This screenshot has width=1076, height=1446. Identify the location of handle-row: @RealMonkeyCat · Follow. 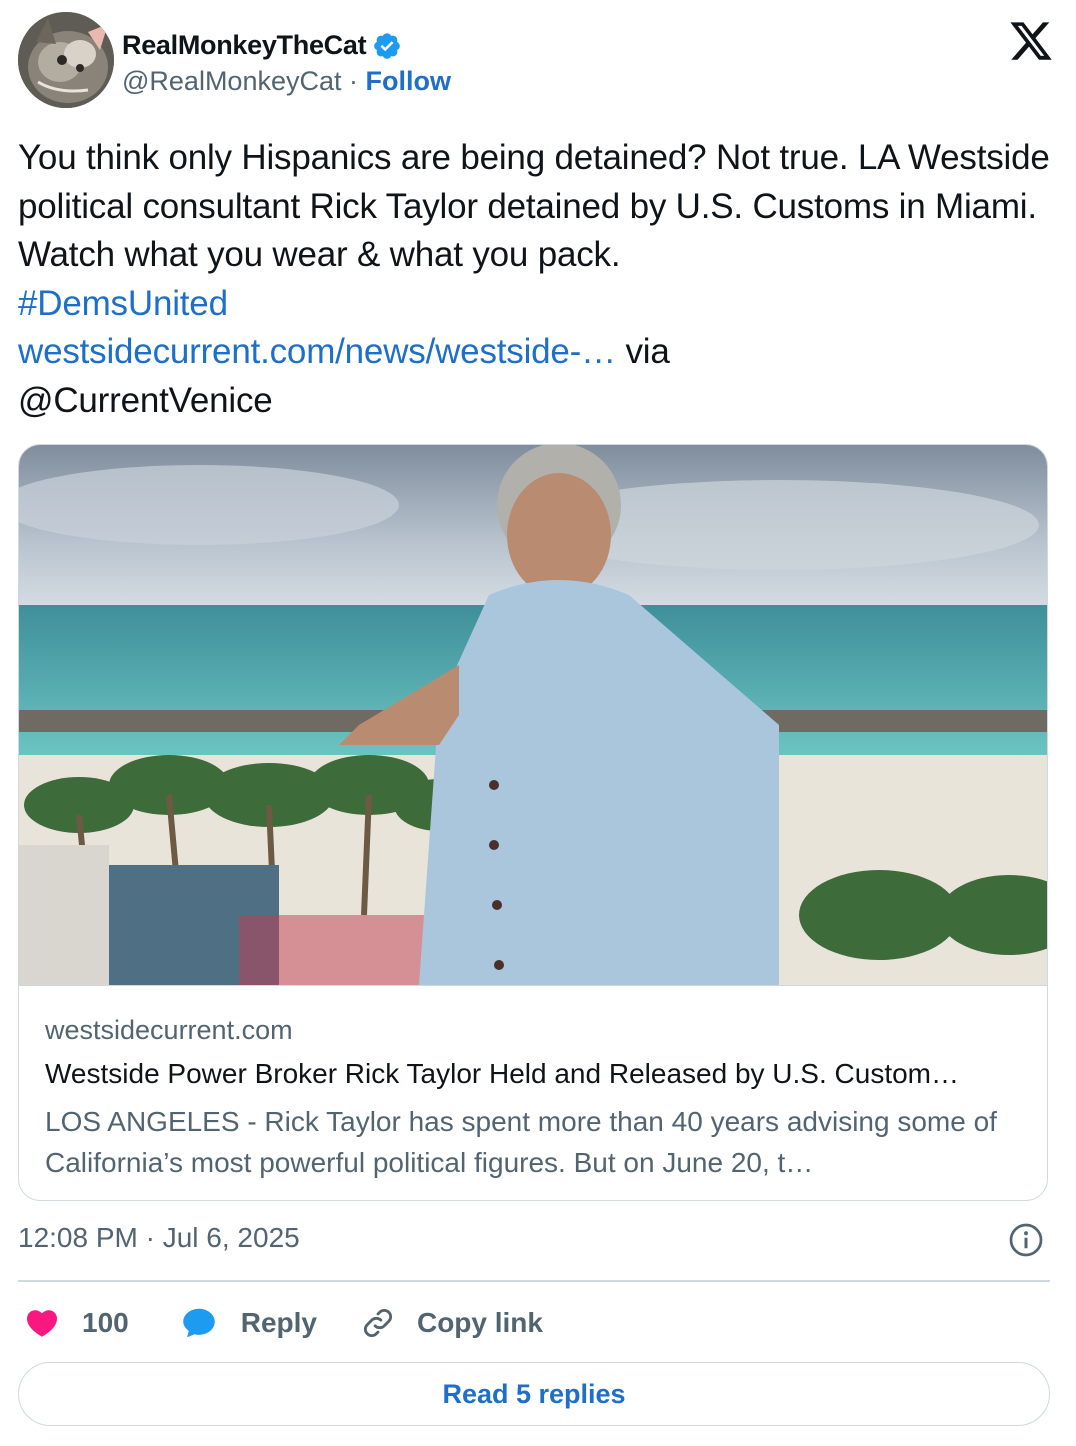
(286, 81).